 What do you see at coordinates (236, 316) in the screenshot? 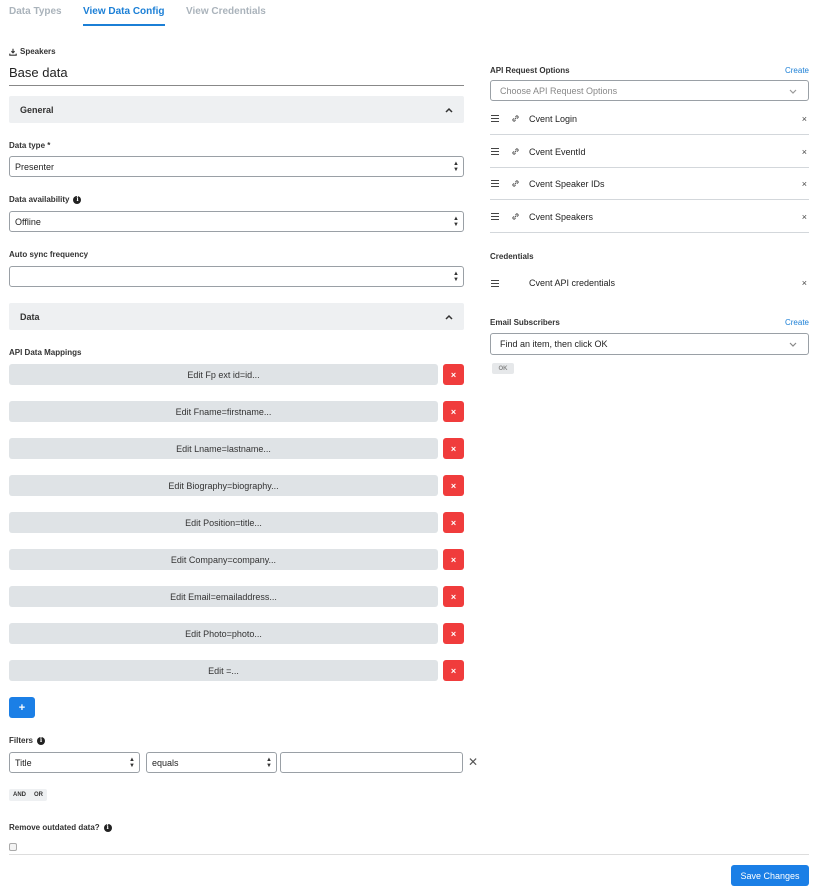
I see `data-section-header: Data` at bounding box center [236, 316].